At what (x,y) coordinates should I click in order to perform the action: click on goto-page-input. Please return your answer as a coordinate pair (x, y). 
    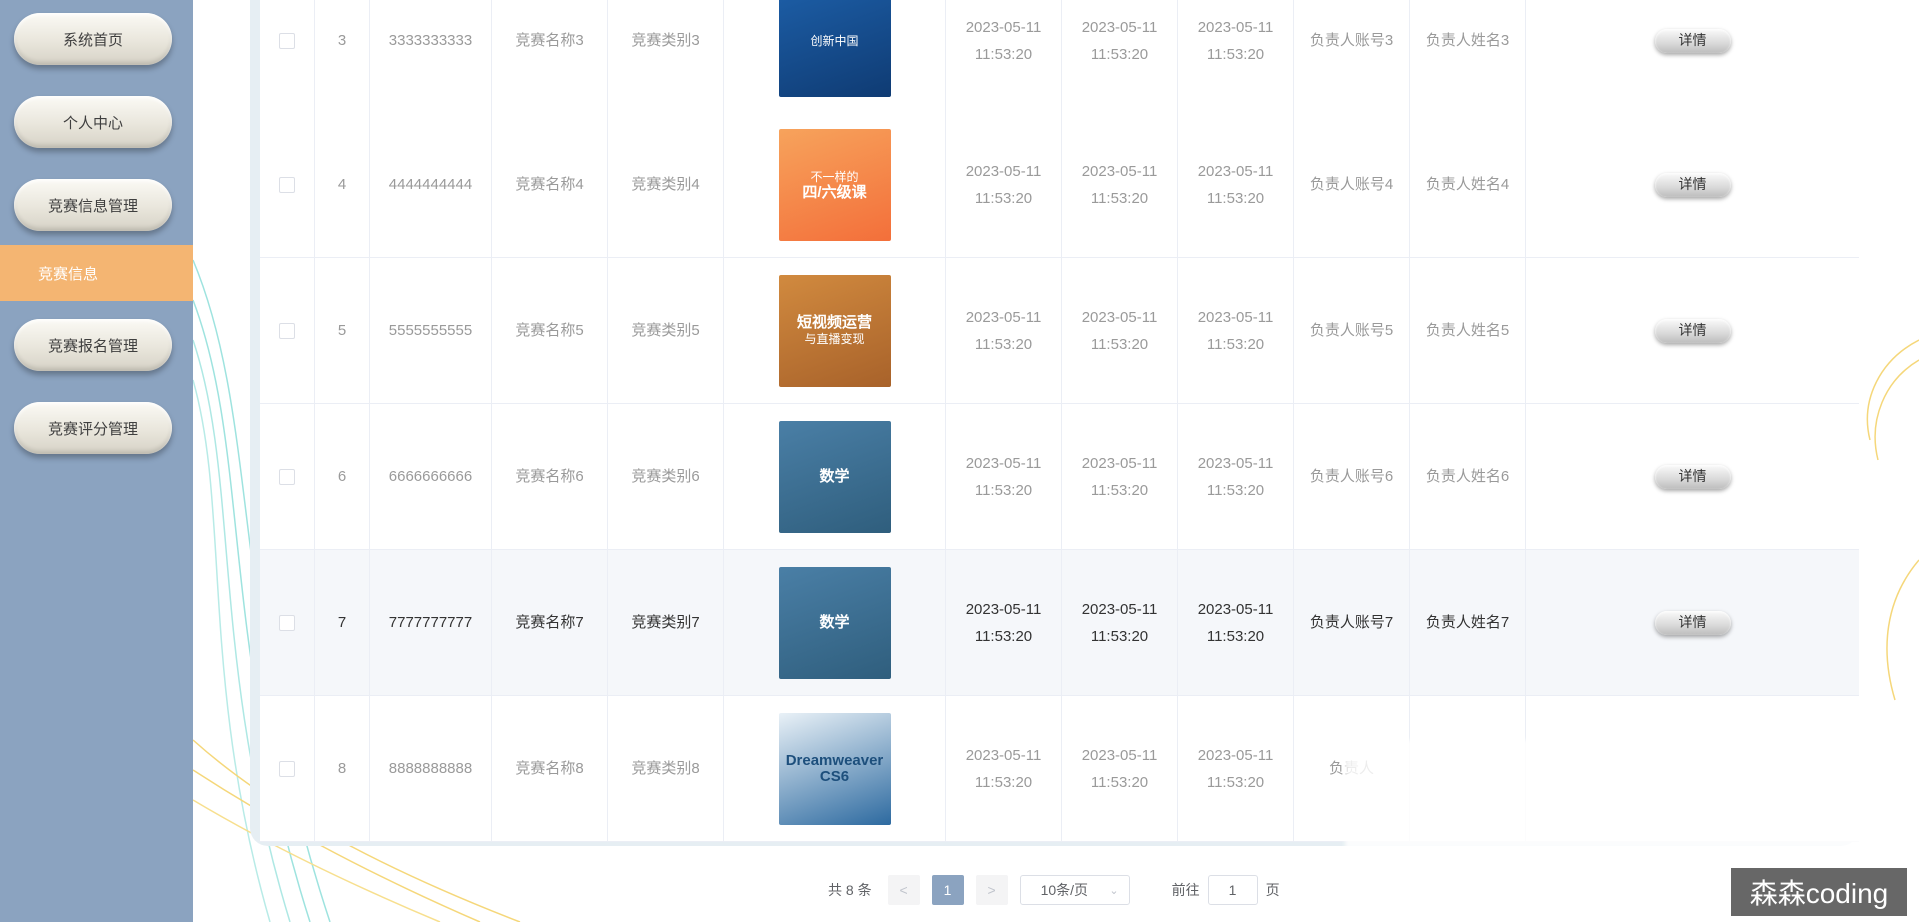
    Looking at the image, I should click on (1232, 890).